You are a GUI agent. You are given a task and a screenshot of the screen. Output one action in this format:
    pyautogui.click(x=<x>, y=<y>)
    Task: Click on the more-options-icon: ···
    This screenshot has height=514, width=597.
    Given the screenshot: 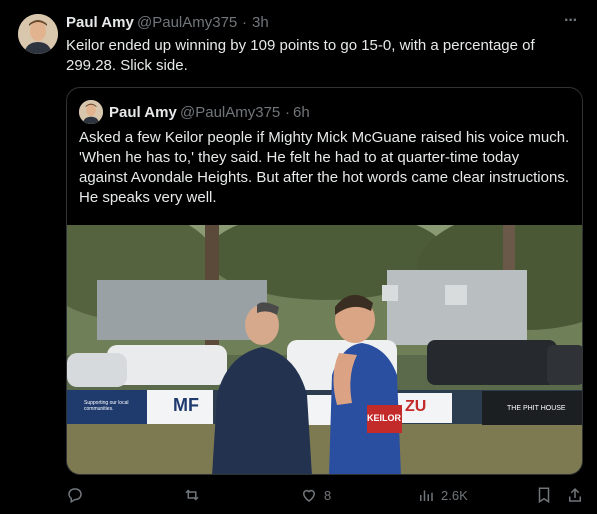 What is the action you would take?
    pyautogui.click(x=571, y=21)
    